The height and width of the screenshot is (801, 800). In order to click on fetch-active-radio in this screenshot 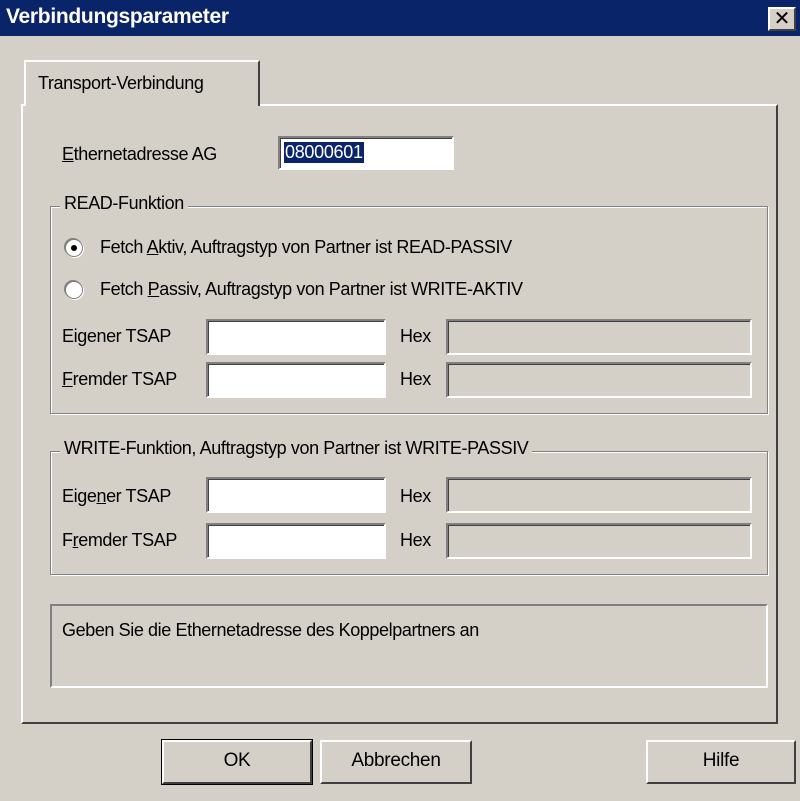, I will do `click(74, 248)`.